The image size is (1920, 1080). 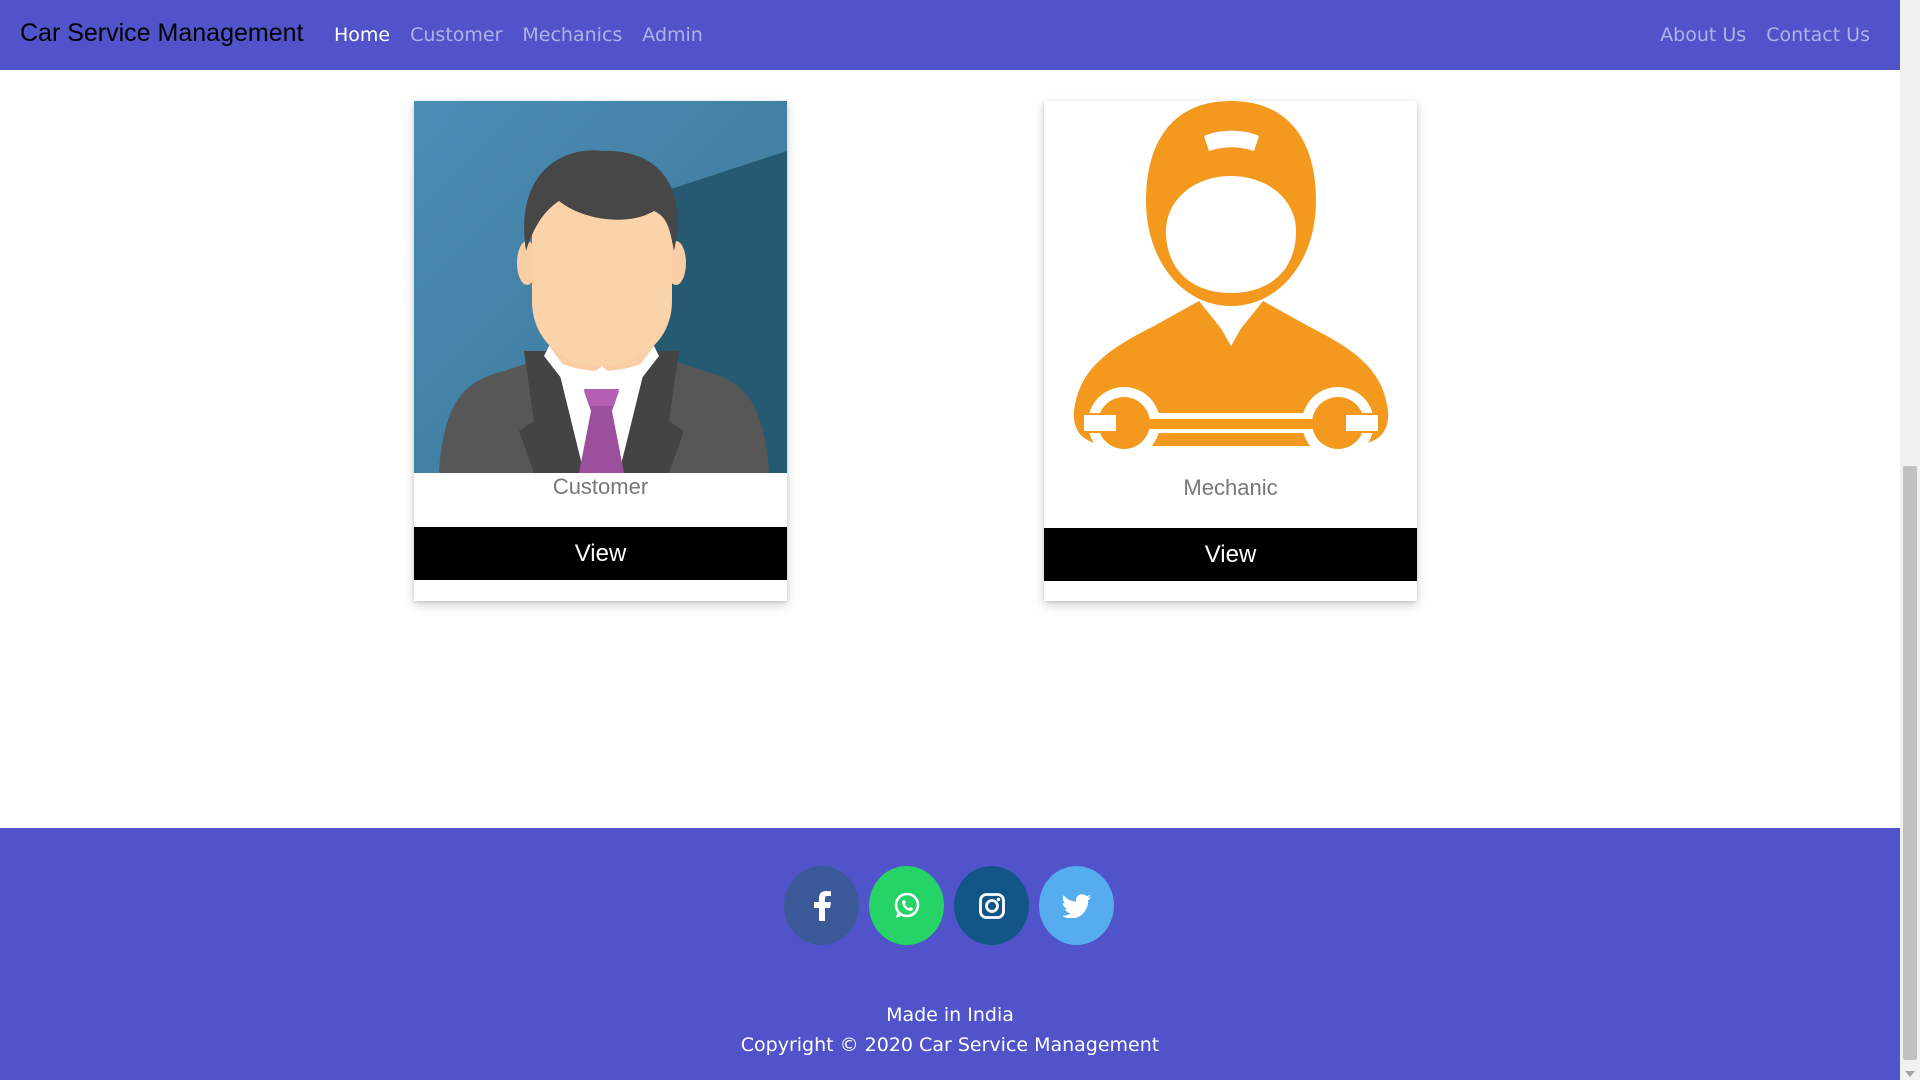 I want to click on copyright-text: Copyright © 2020 Car Service Management, so click(x=950, y=1045).